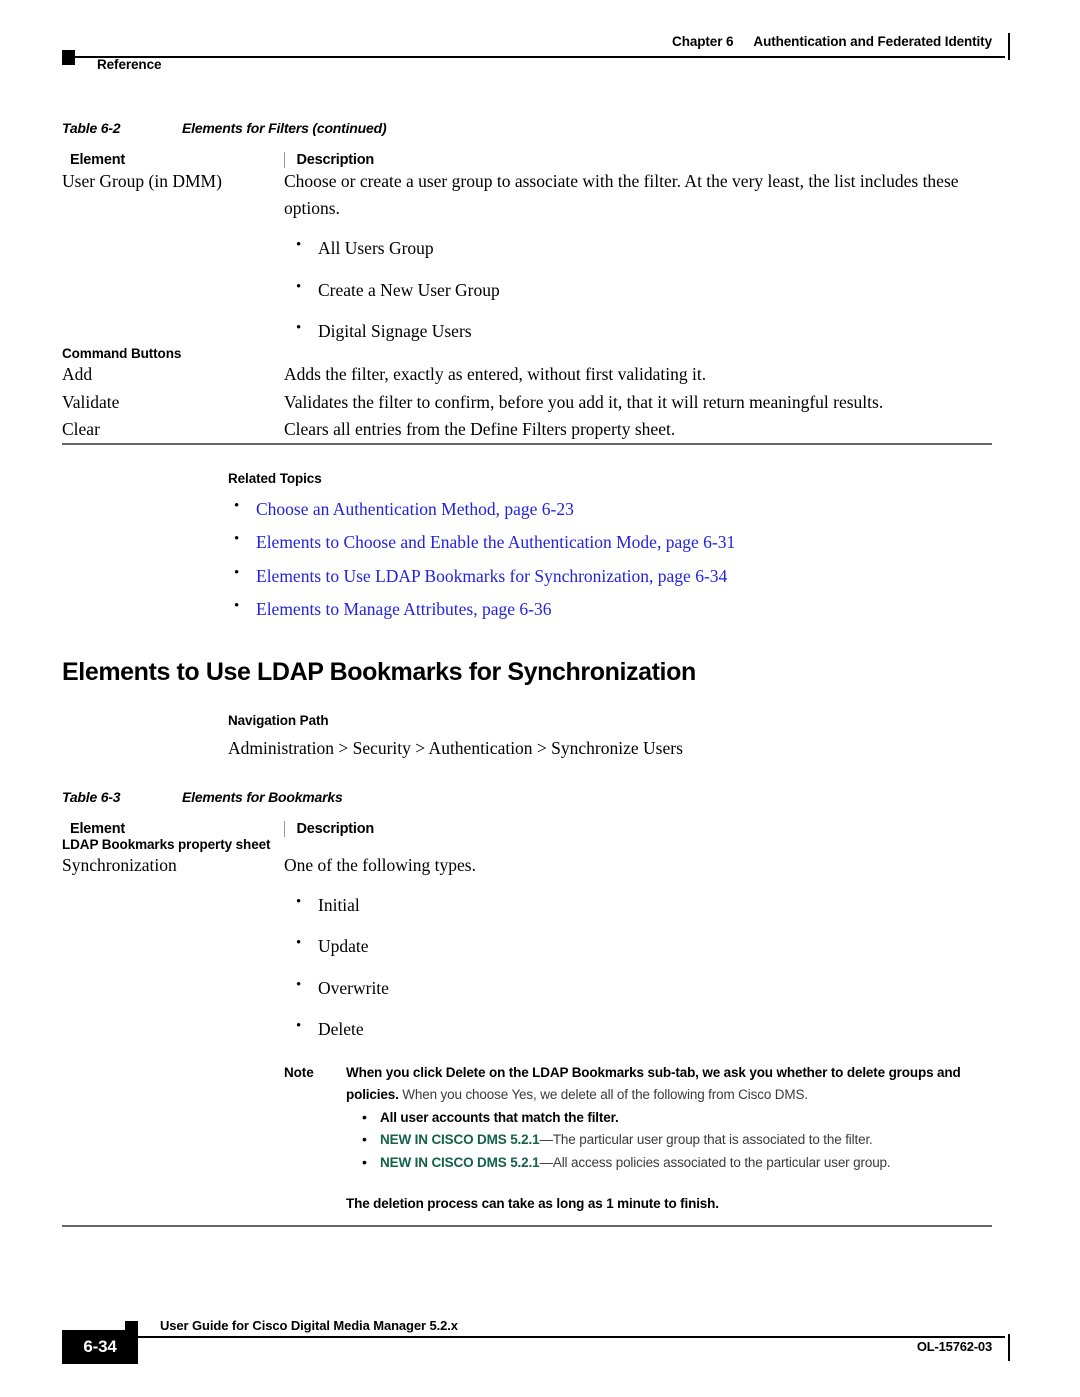 The image size is (1080, 1397). What do you see at coordinates (540, 797) in the screenshot?
I see `table-3-caption: Table 6-3 Elements for Bookmarks` at bounding box center [540, 797].